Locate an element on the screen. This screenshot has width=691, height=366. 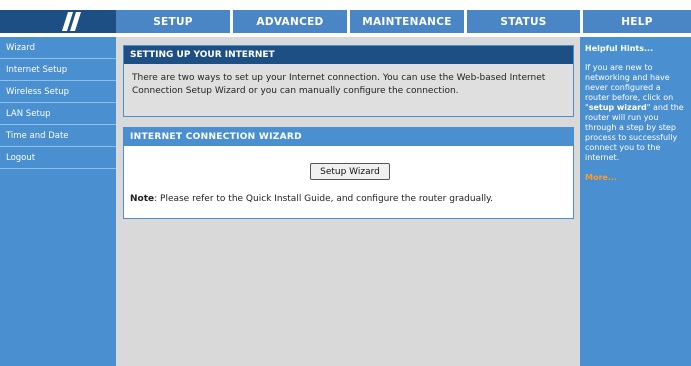
tab-status: STATUS is located at coordinates (523, 21).